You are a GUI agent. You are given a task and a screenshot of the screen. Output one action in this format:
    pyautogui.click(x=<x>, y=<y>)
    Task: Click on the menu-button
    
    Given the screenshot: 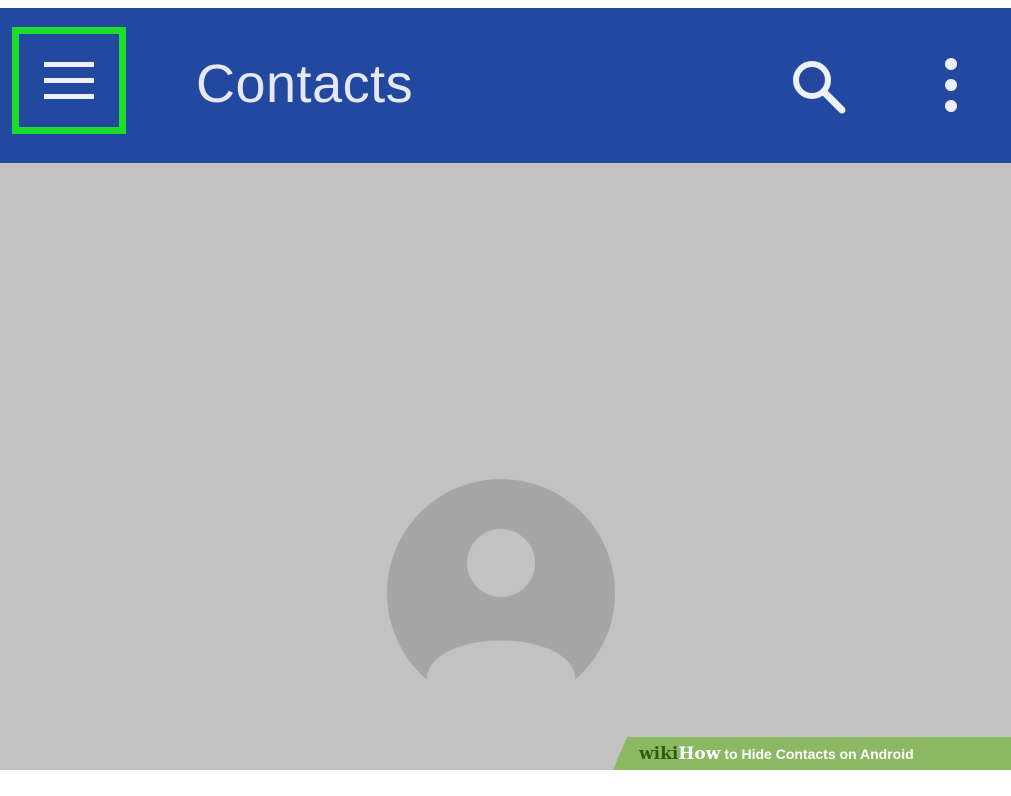 What is the action you would take?
    pyautogui.click(x=69, y=80)
    